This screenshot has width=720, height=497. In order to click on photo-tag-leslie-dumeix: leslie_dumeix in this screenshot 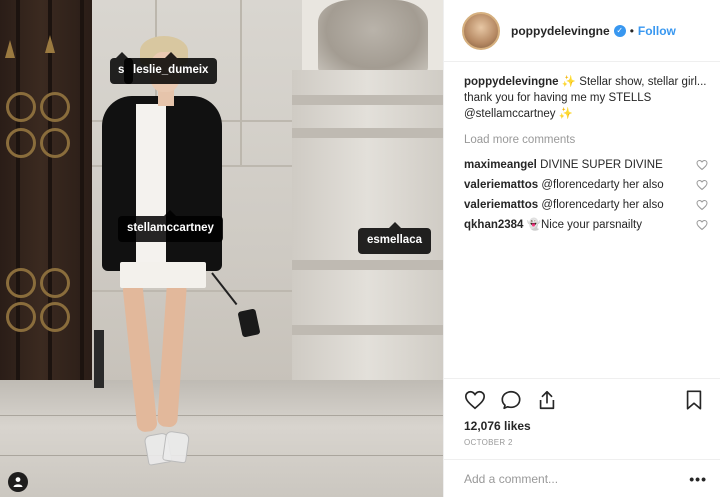, I will do `click(171, 68)`.